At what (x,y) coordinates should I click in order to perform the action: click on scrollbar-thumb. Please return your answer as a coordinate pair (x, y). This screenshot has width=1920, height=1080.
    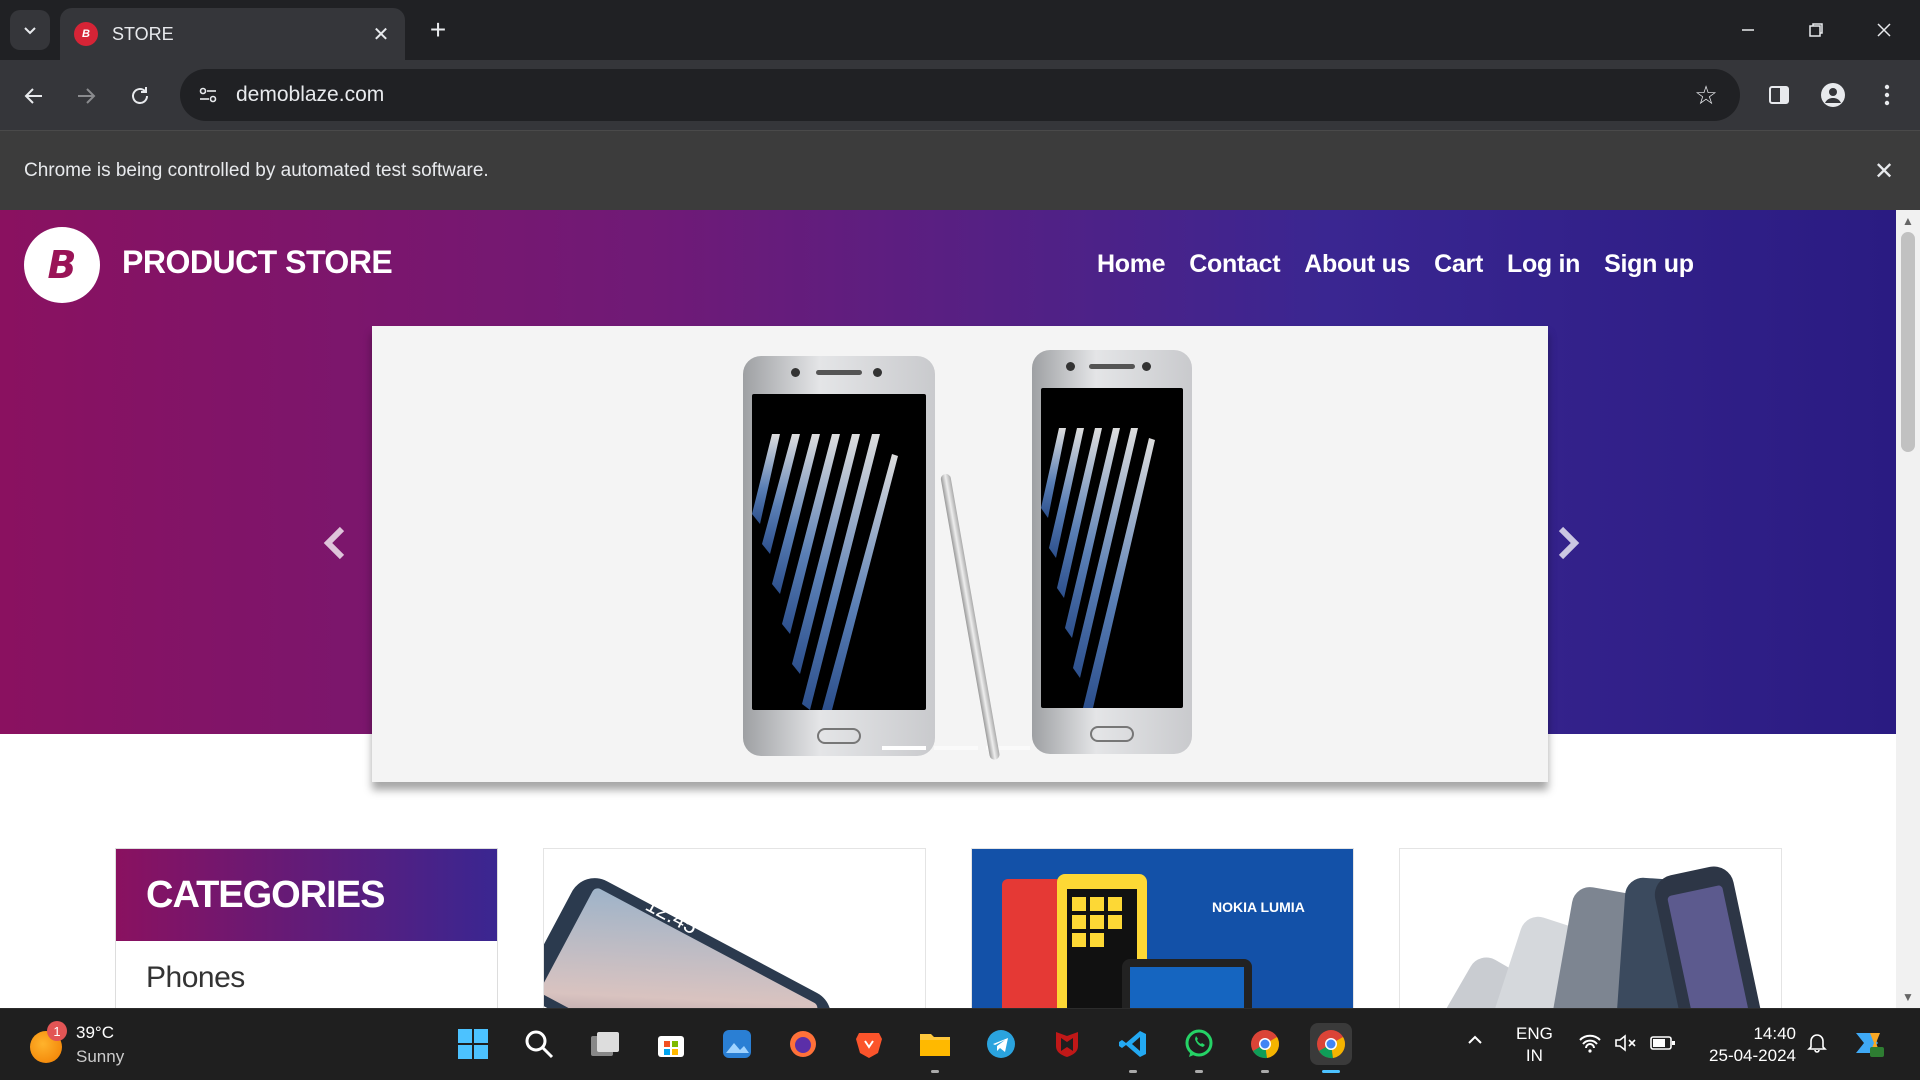
    Looking at the image, I should click on (1908, 342).